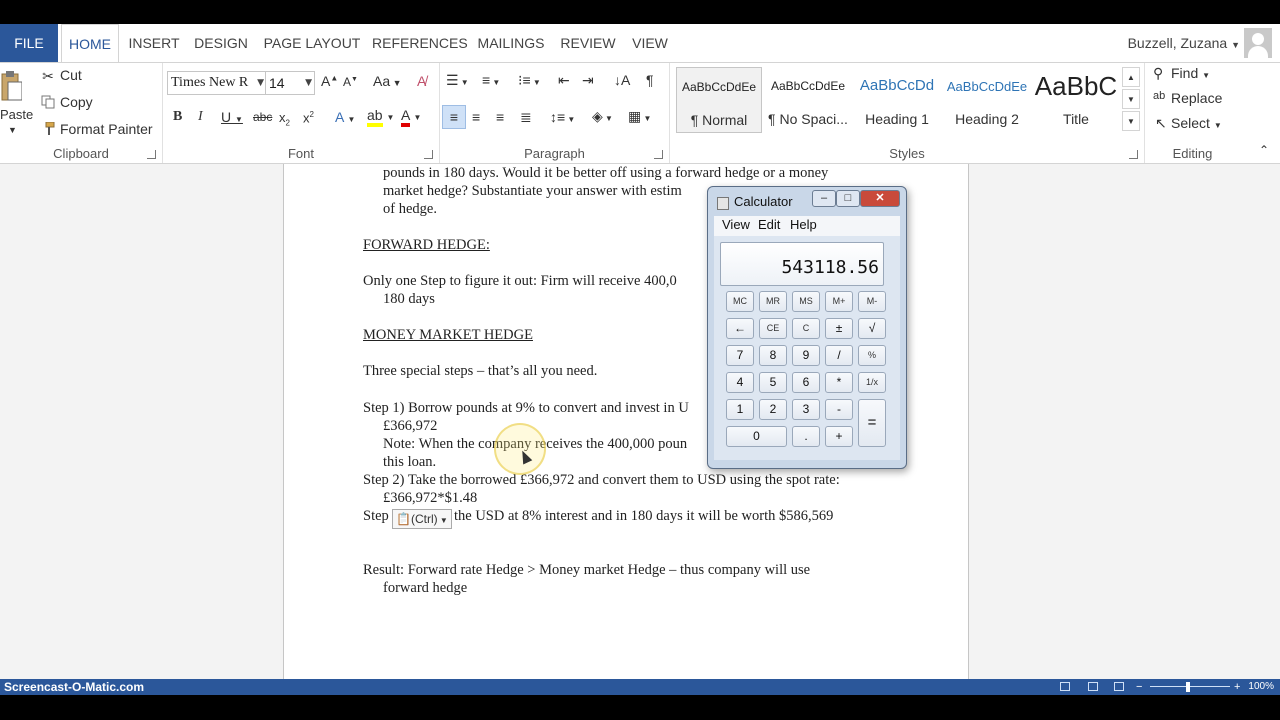 This screenshot has width=1280, height=720. I want to click on key-percent: %, so click(872, 355).